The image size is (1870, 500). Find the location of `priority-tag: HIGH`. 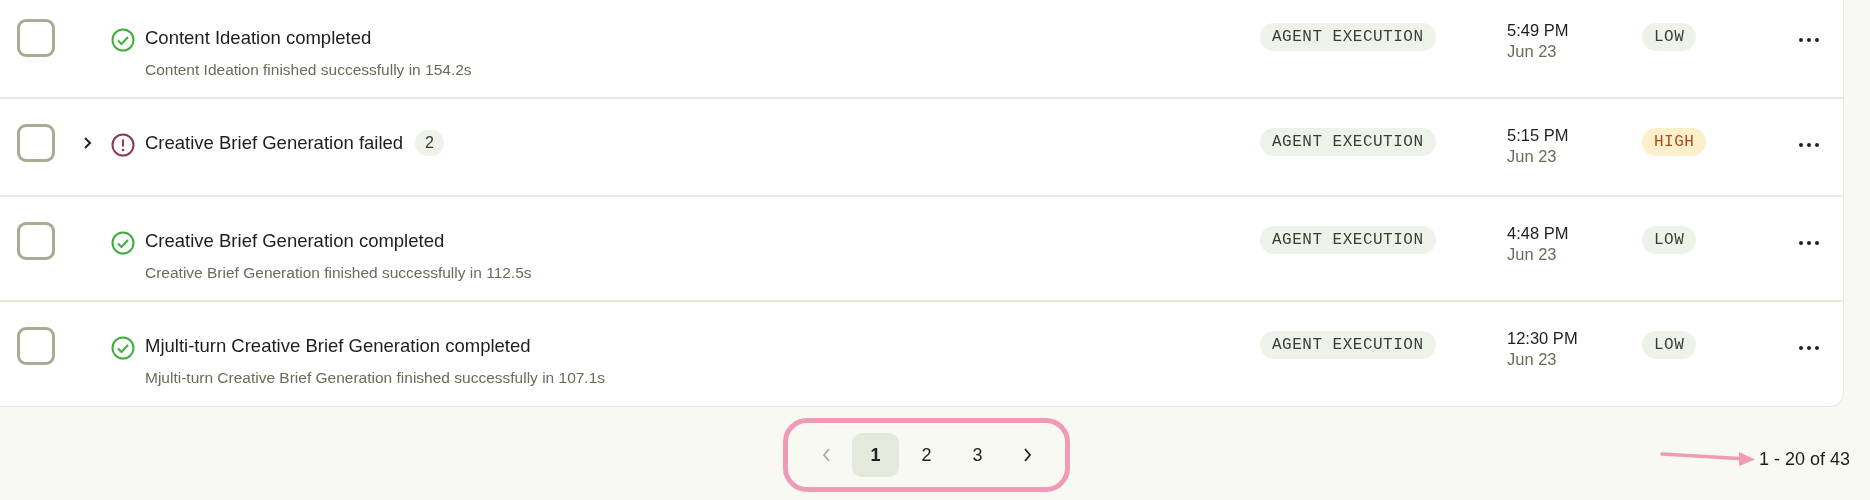

priority-tag: HIGH is located at coordinates (1674, 142).